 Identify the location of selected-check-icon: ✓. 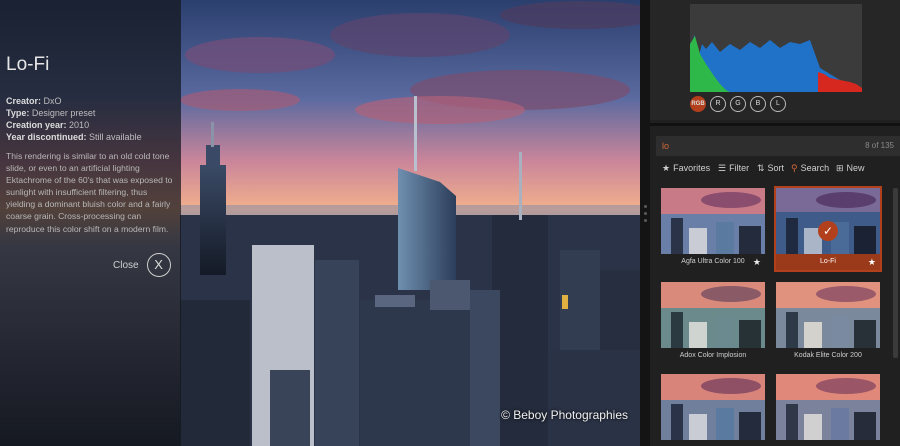
(828, 231).